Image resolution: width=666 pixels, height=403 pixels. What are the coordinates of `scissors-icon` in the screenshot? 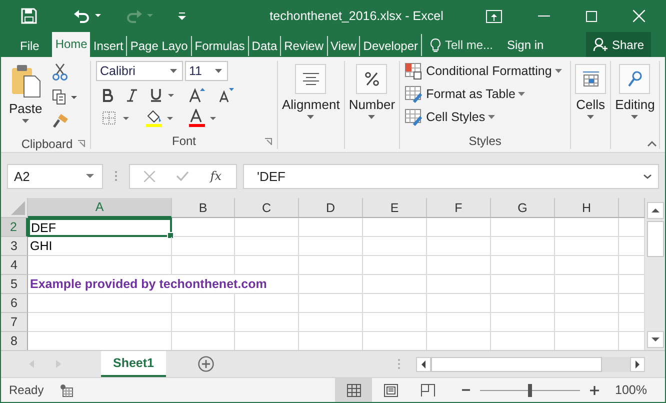 It's located at (60, 72).